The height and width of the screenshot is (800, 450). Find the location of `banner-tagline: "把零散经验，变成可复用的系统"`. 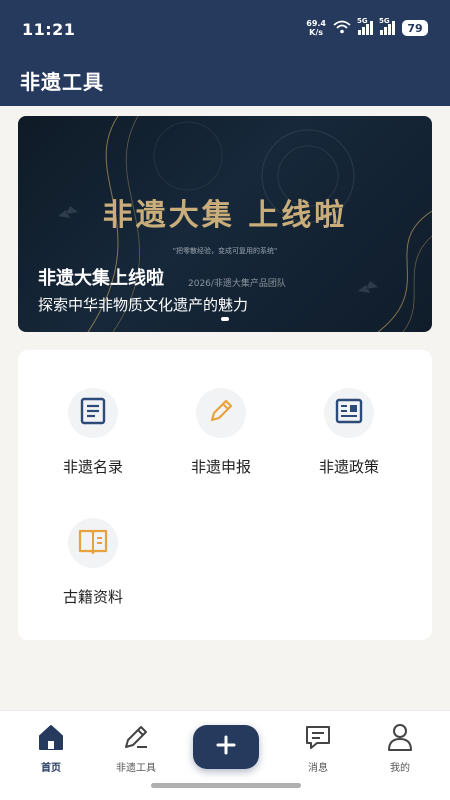

banner-tagline: "把零散经验，变成可复用的系统" is located at coordinates (225, 251).